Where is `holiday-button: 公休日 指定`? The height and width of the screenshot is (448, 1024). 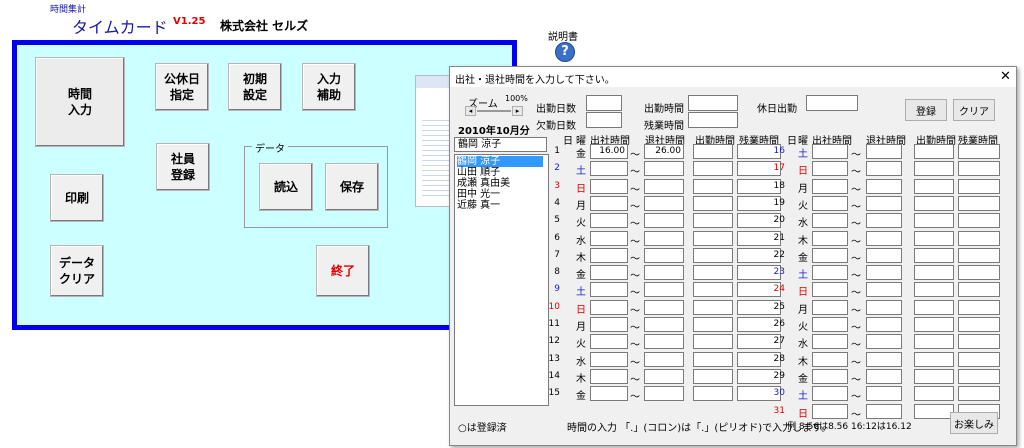
holiday-button: 公休日 指定 is located at coordinates (182, 87).